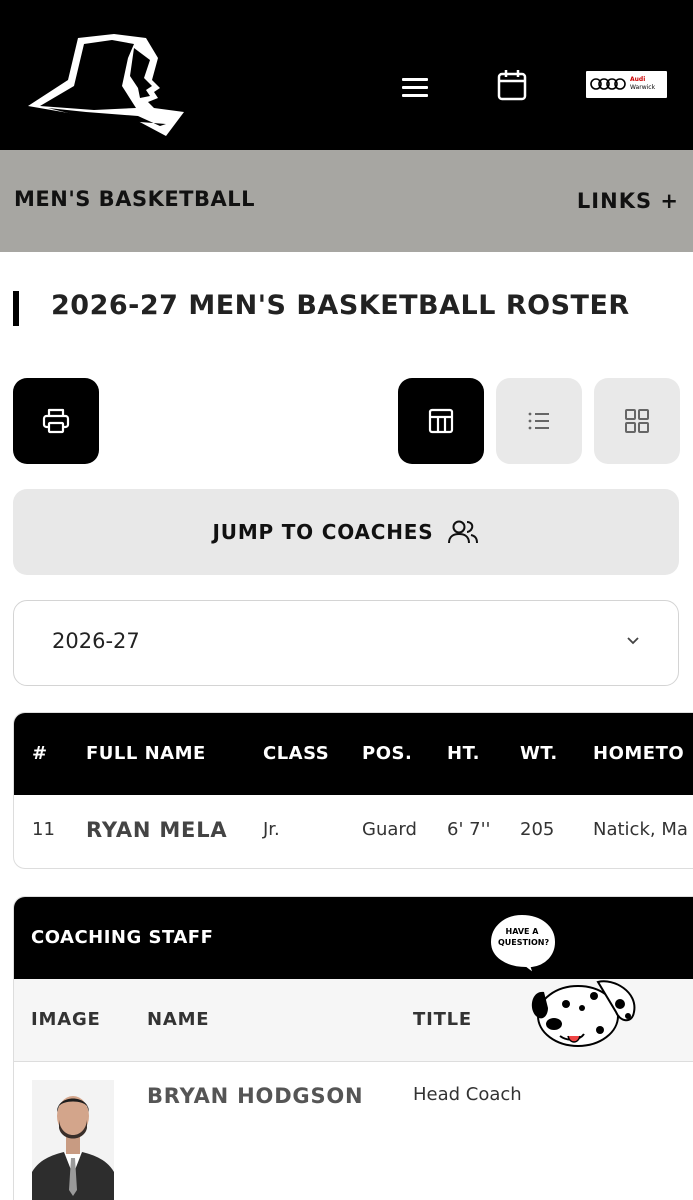 The height and width of the screenshot is (1200, 693). Describe the element at coordinates (469, 829) in the screenshot. I see `player-height: 6' 7''` at that location.